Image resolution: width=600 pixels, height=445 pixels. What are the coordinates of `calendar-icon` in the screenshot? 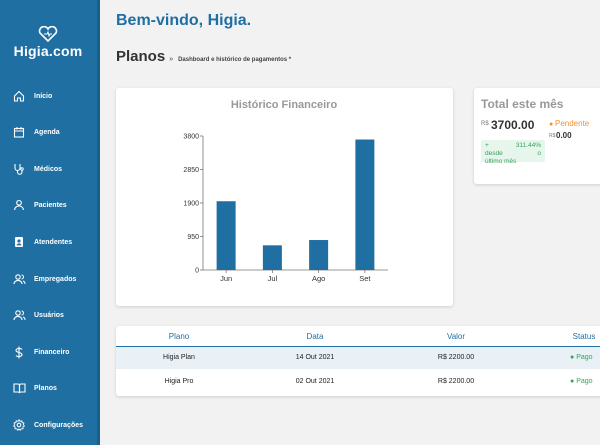 It's located at (19, 132).